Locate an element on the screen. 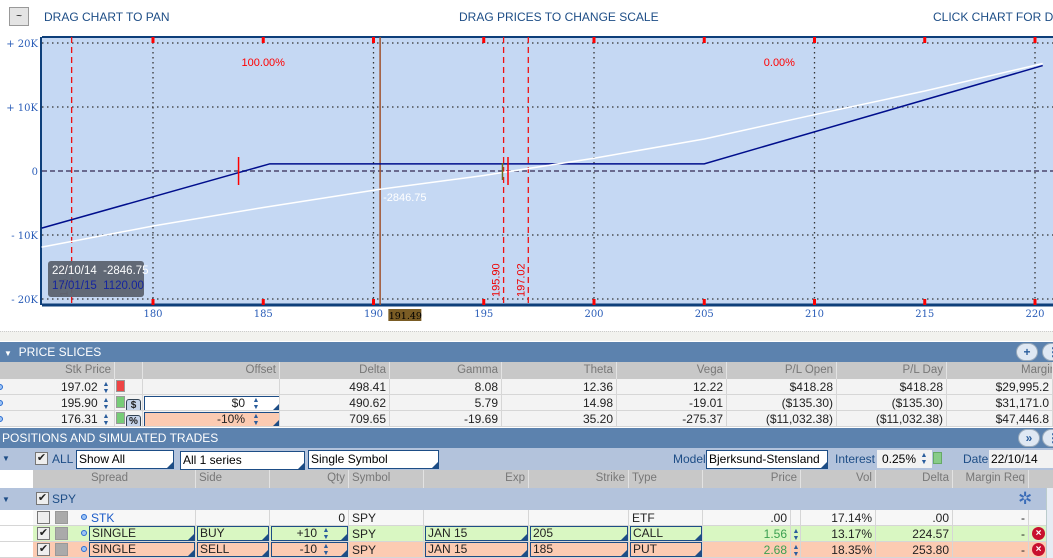 The image size is (1053, 558). col-price: Price is located at coordinates (752, 479).